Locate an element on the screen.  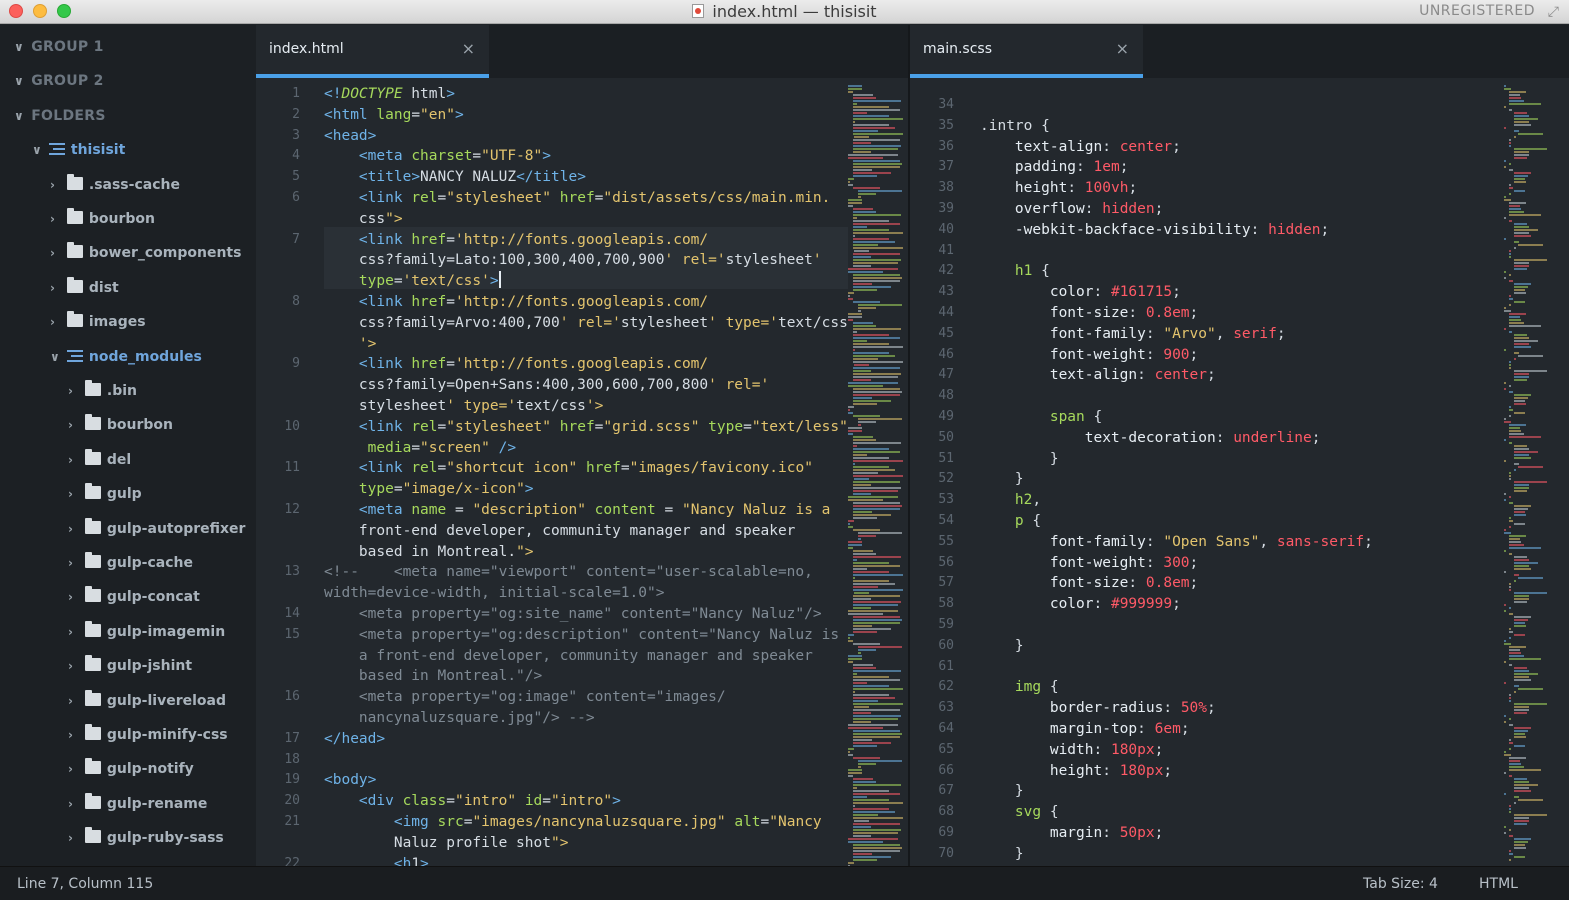
sidebar-module-0: › .bin is located at coordinates (102, 391).